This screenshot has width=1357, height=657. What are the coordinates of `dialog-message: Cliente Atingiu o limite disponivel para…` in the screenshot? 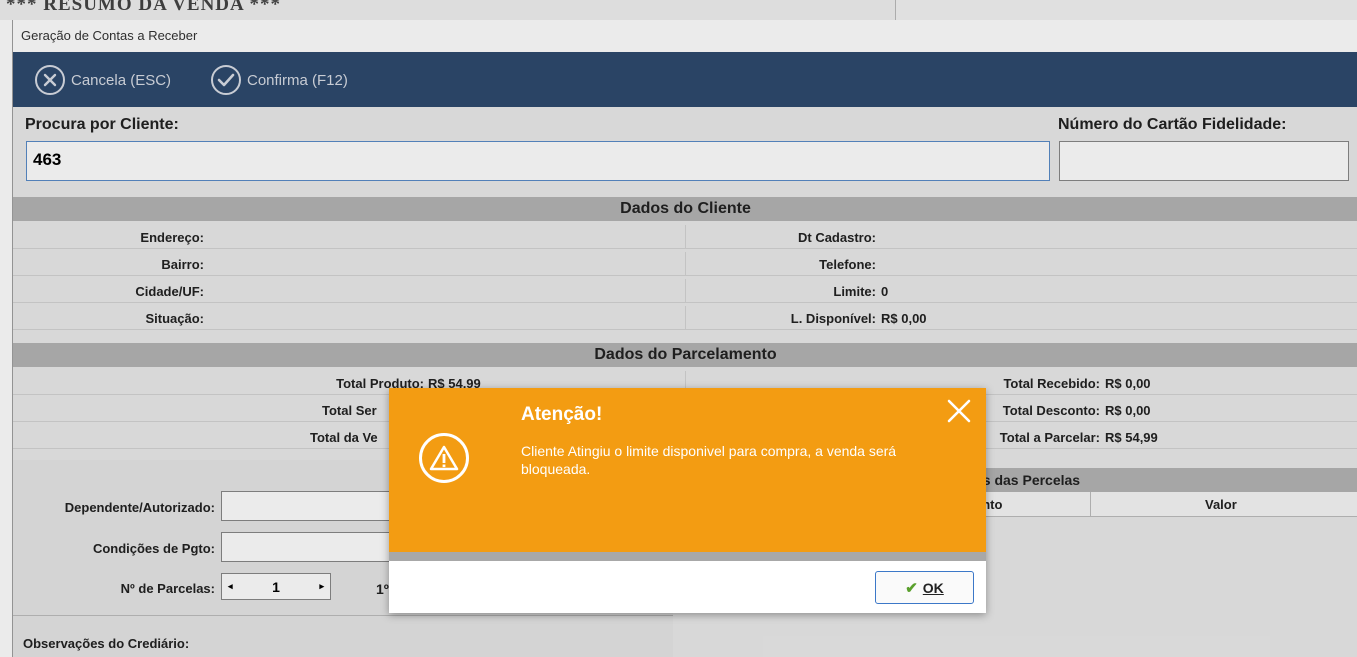 It's located at (709, 460).